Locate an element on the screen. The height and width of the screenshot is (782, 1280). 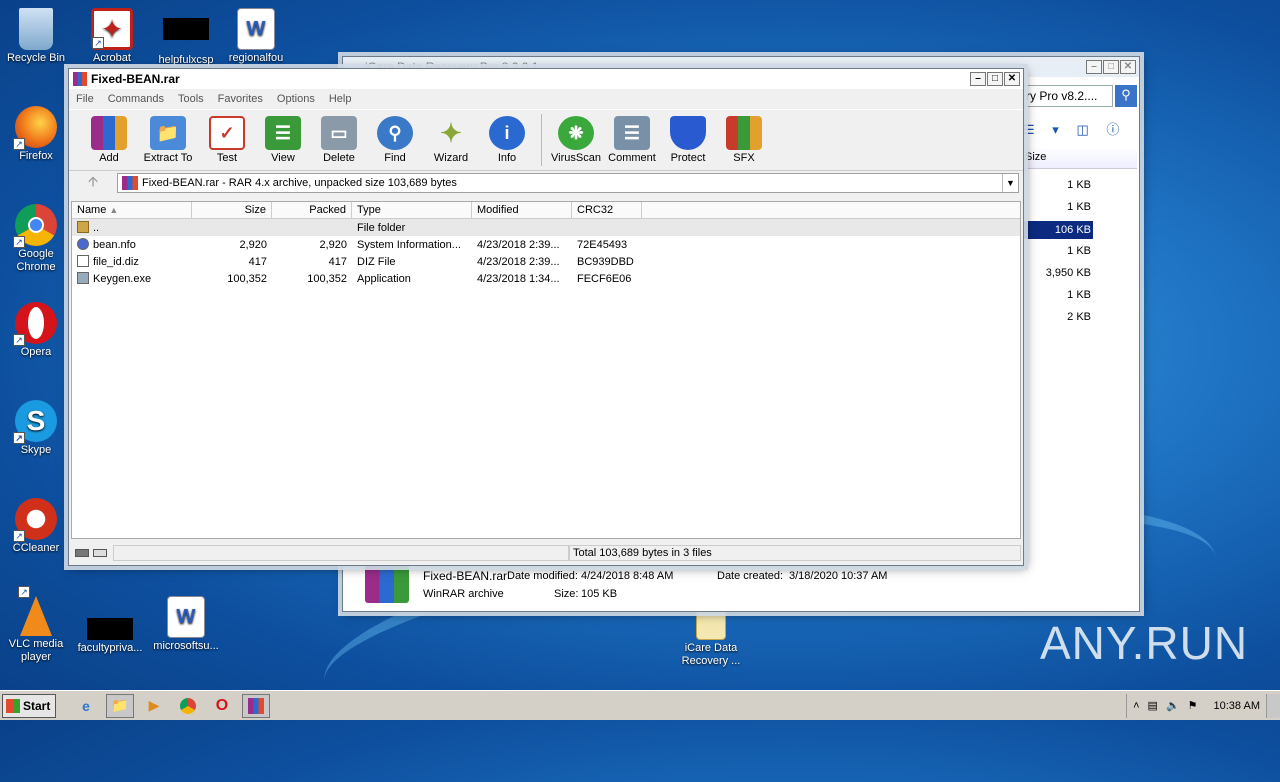
desktop-icon-acrobat: ✦ ↗ Acrobat is located at coordinates (112, 36).